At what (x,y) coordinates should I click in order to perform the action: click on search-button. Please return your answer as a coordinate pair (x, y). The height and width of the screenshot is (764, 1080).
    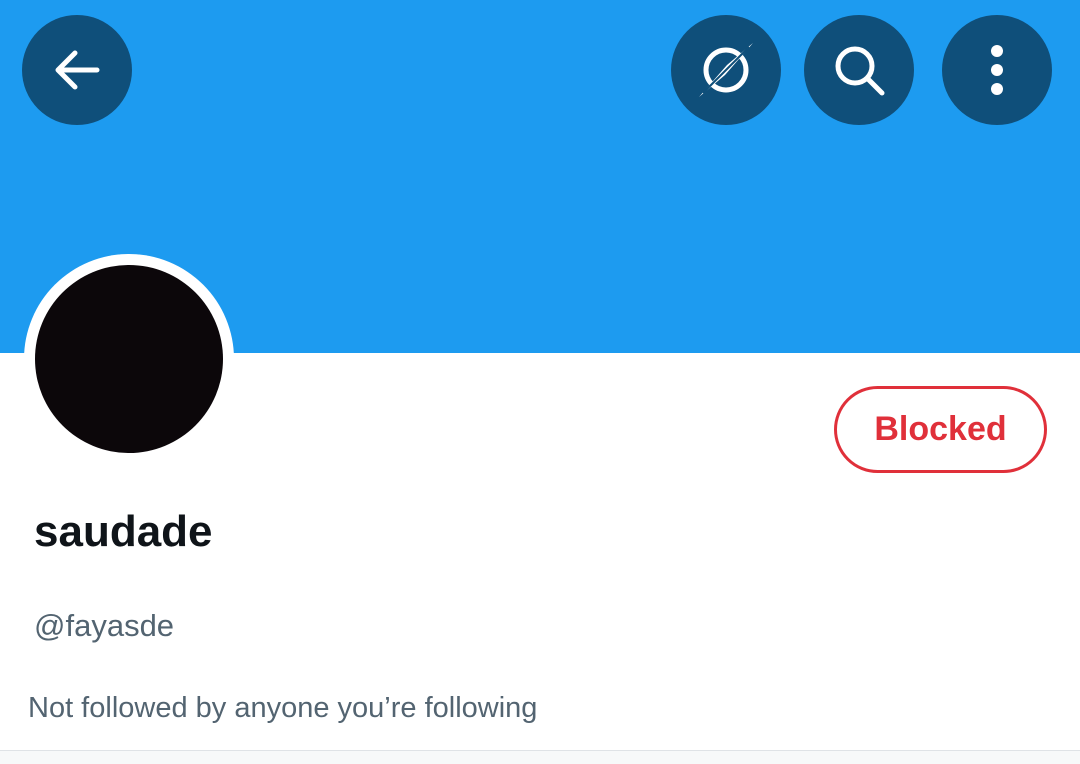
    Looking at the image, I should click on (859, 70).